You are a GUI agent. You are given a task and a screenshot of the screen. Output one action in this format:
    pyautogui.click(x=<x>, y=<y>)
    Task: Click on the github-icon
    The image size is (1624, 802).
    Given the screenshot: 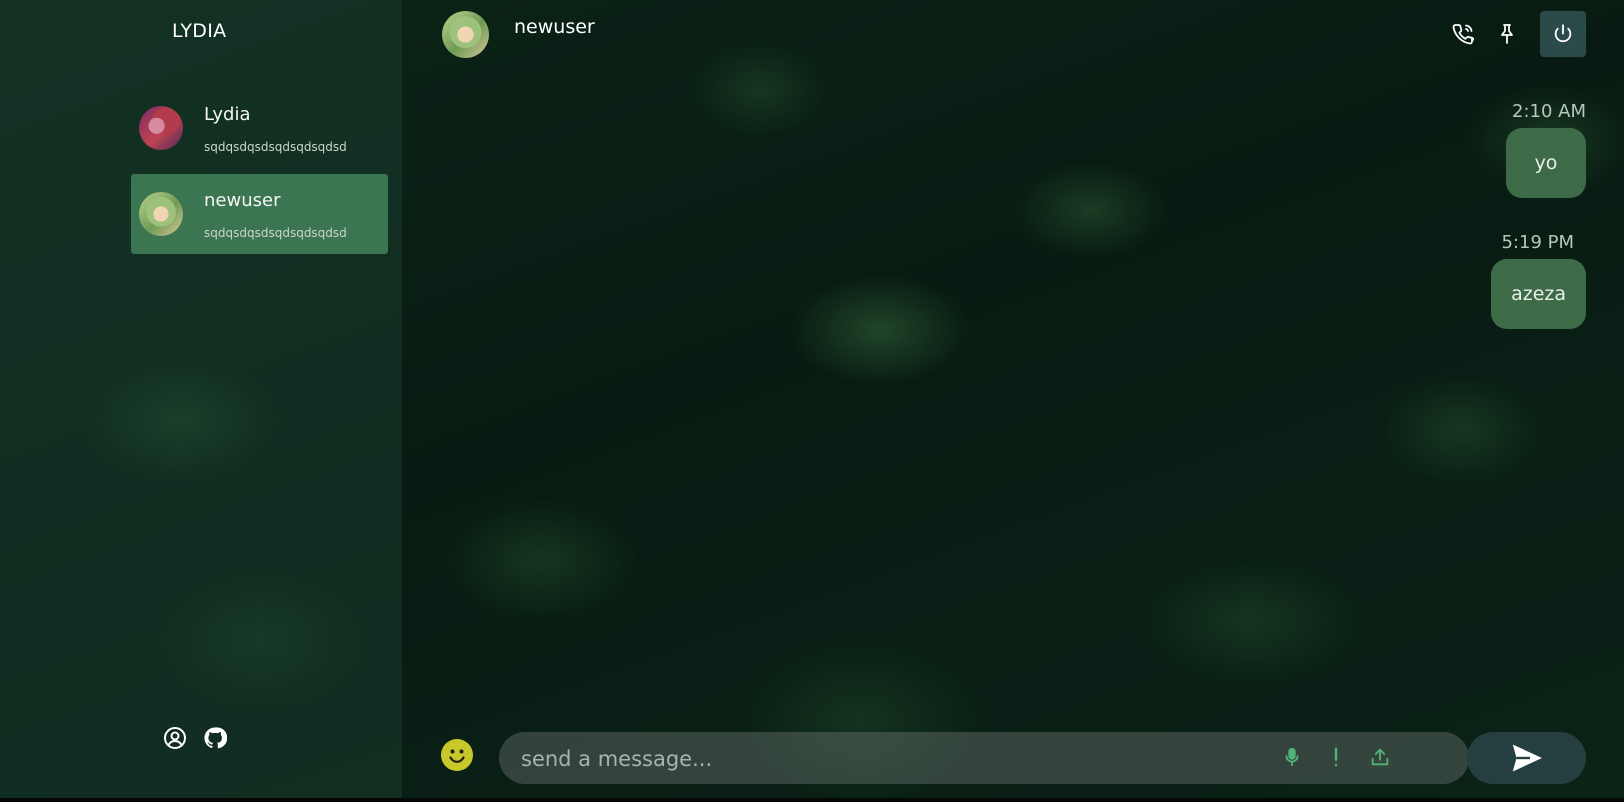 What is the action you would take?
    pyautogui.click(x=215, y=738)
    